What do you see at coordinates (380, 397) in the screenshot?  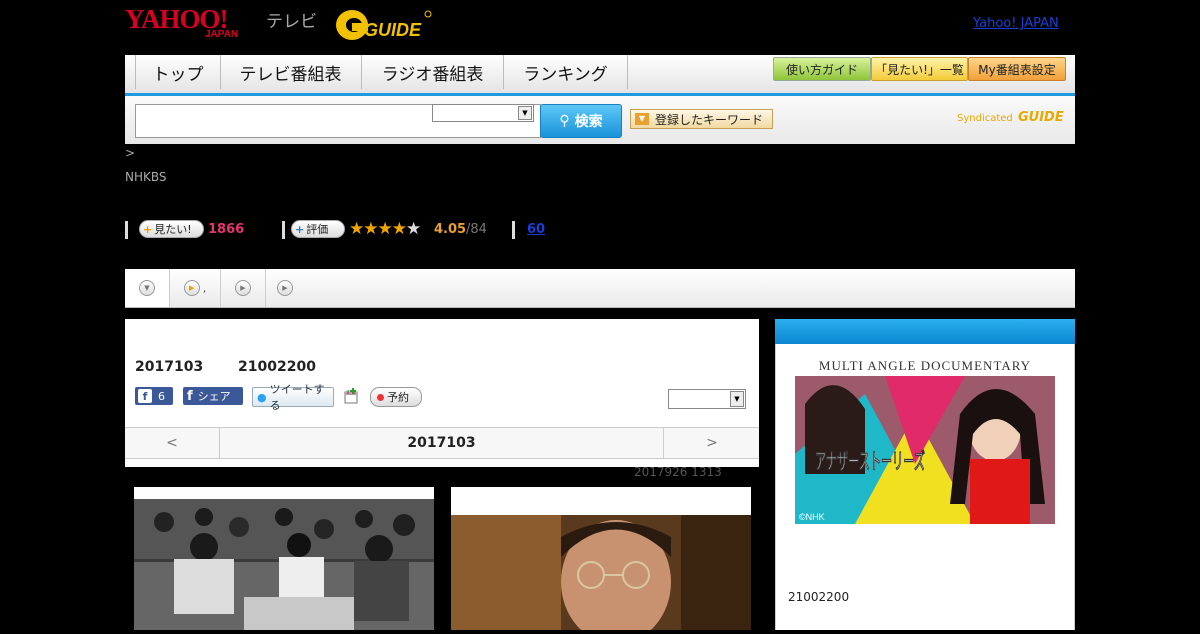 I see `record-icon` at bounding box center [380, 397].